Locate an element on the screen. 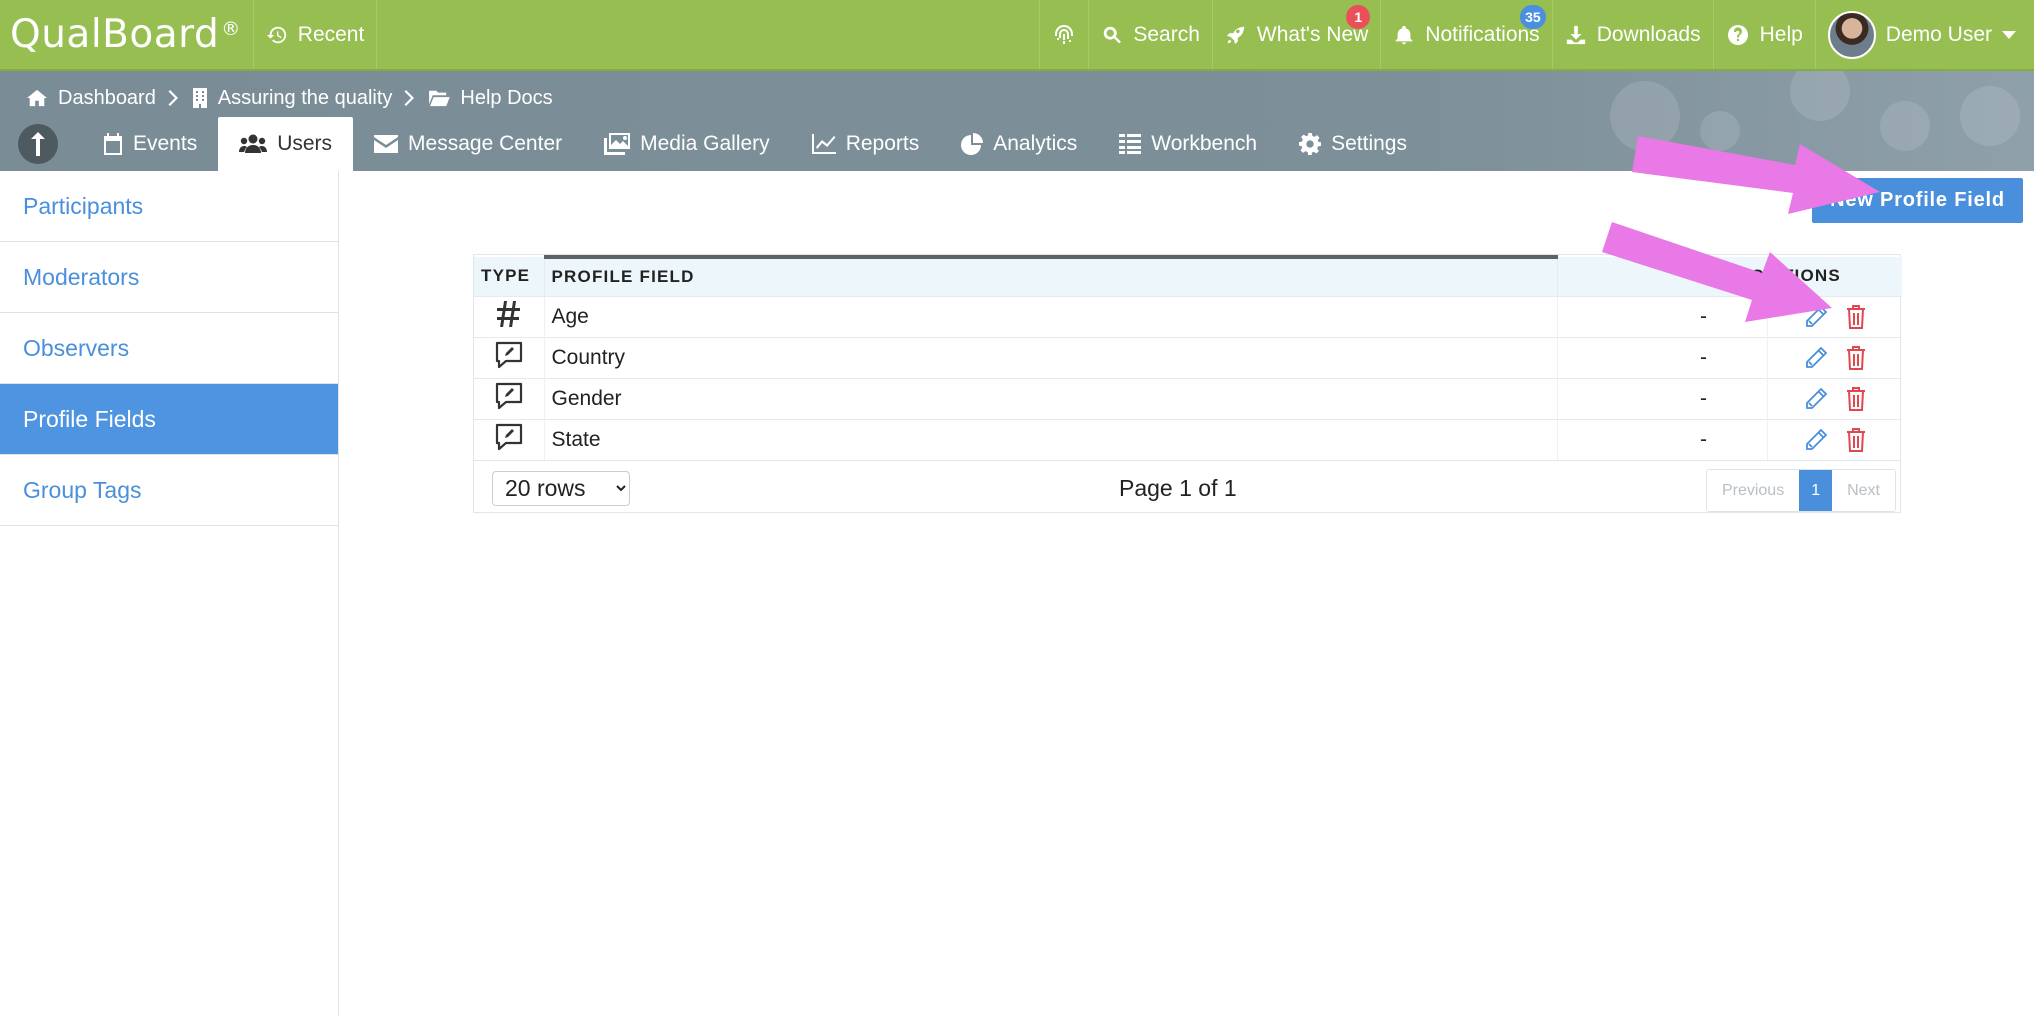  column-header-type: TYPE is located at coordinates (509, 276).